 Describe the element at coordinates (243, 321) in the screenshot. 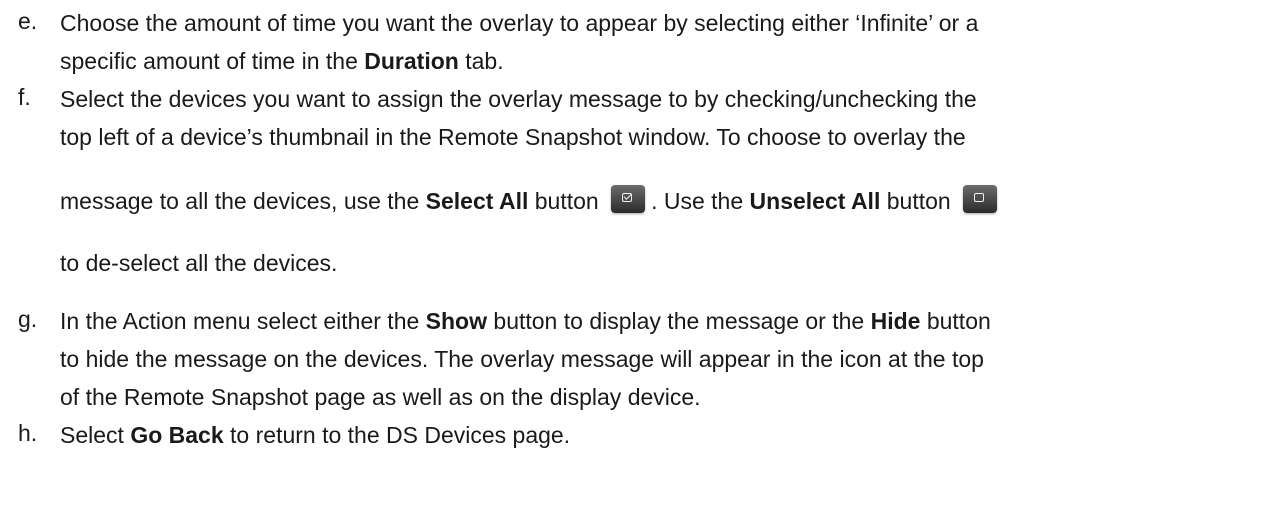

I see `text: In the Action menu select either the` at that location.